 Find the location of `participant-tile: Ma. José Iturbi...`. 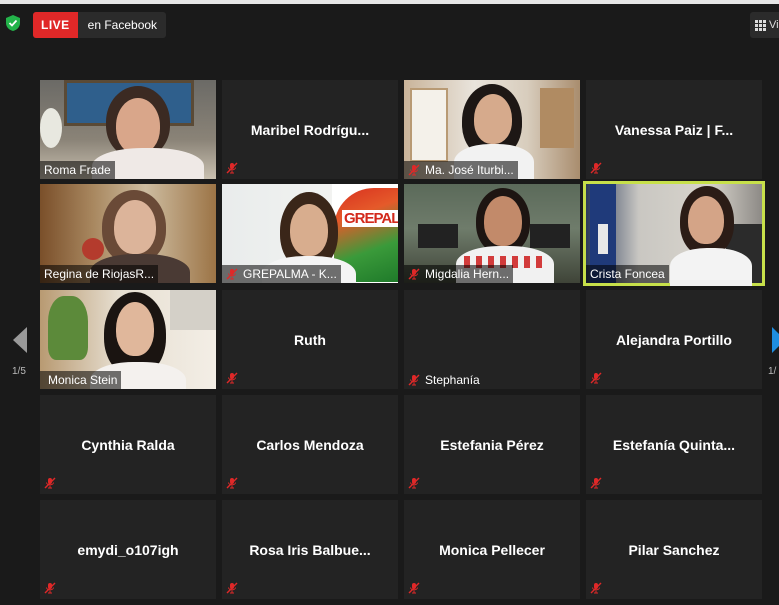

participant-tile: Ma. José Iturbi... is located at coordinates (492, 129).